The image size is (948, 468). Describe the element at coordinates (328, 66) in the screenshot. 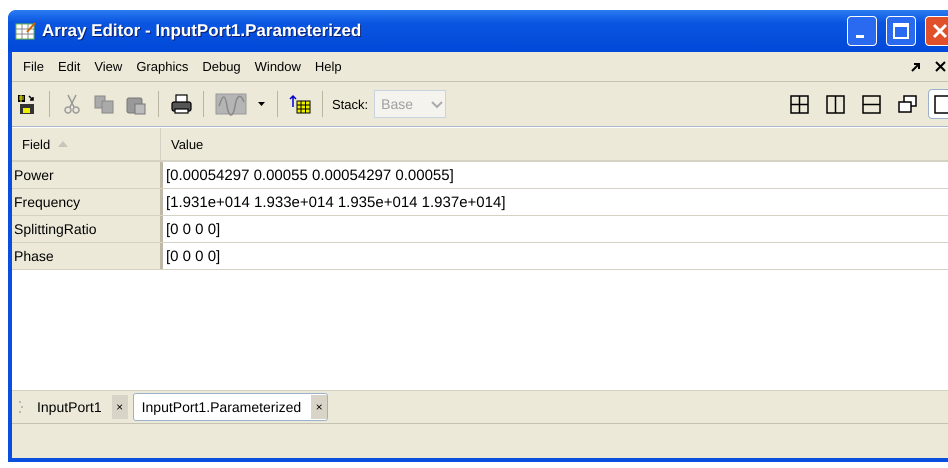

I see `menu-item: Help` at that location.